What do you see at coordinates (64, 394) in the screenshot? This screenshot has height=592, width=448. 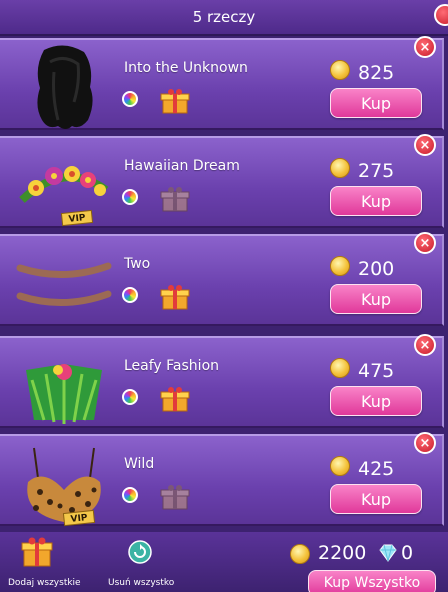 I see `leaf-skirt-thumbnail` at bounding box center [64, 394].